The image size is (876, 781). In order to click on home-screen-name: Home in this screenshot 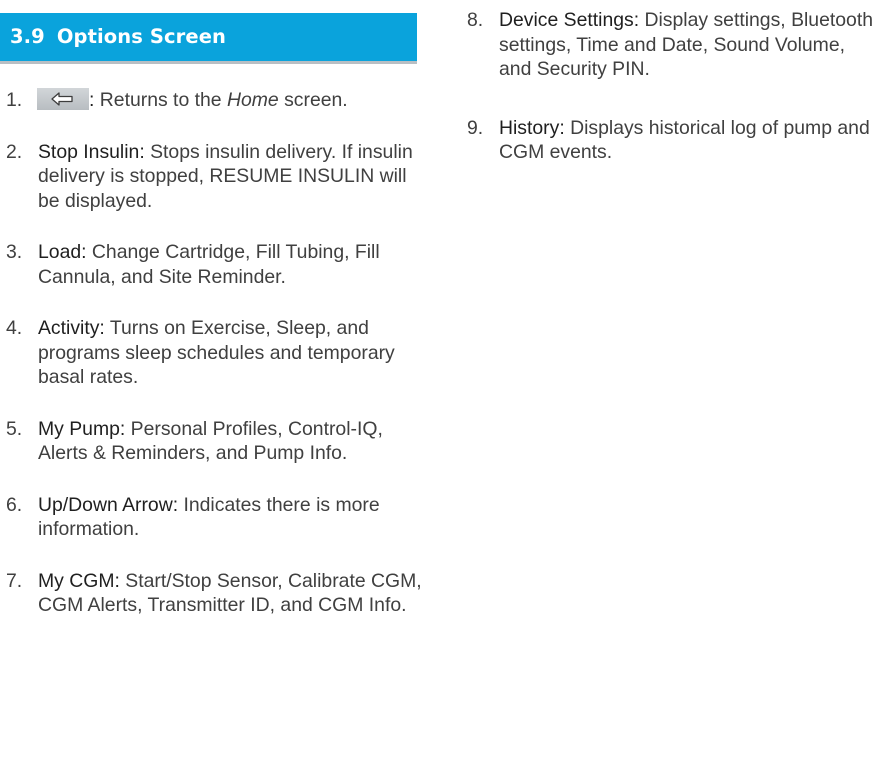, I will do `click(252, 100)`.